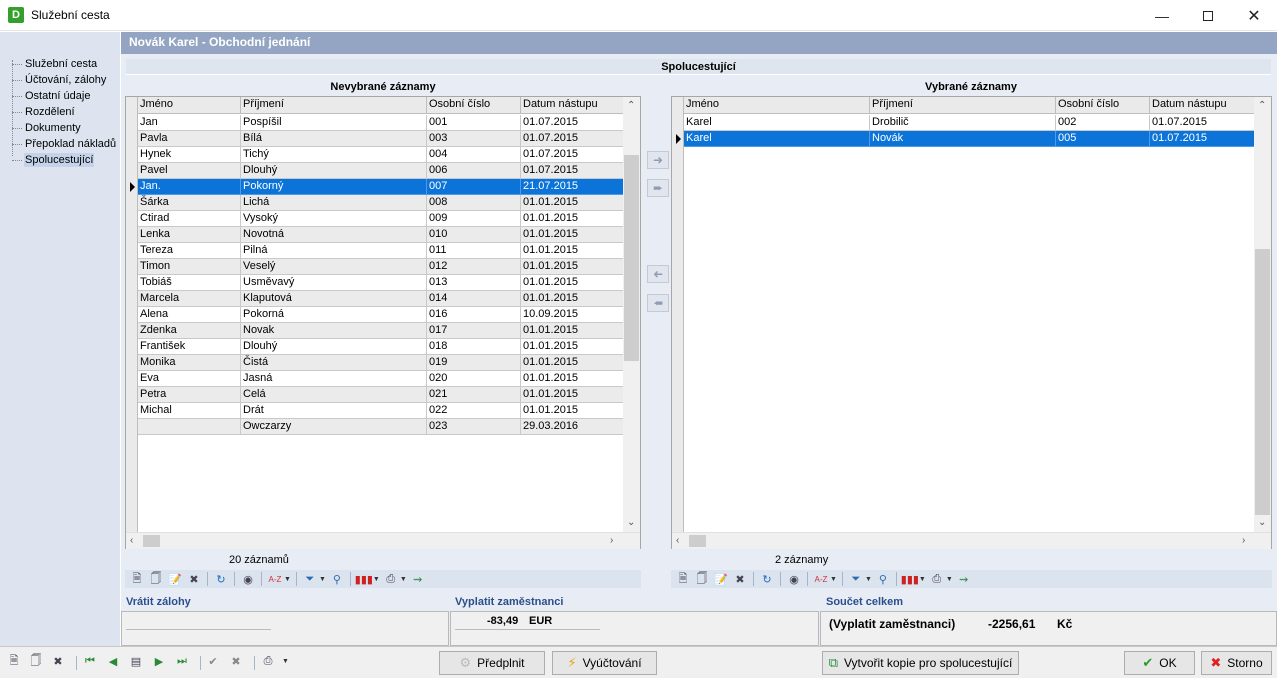  What do you see at coordinates (213, 661) in the screenshot?
I see `confirm-button: ✔` at bounding box center [213, 661].